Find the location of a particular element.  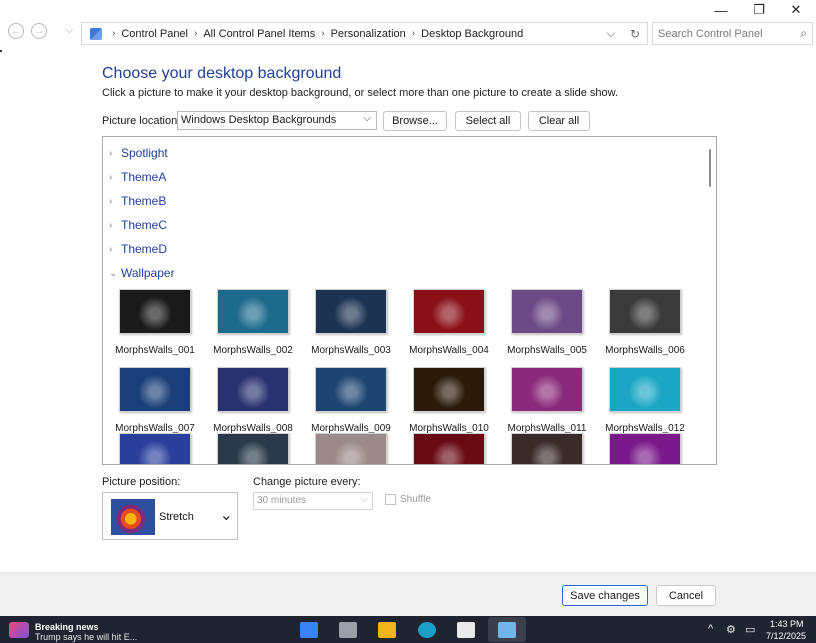

wallpaper-thumbnail: MorphsWalls_007 is located at coordinates (155, 400).